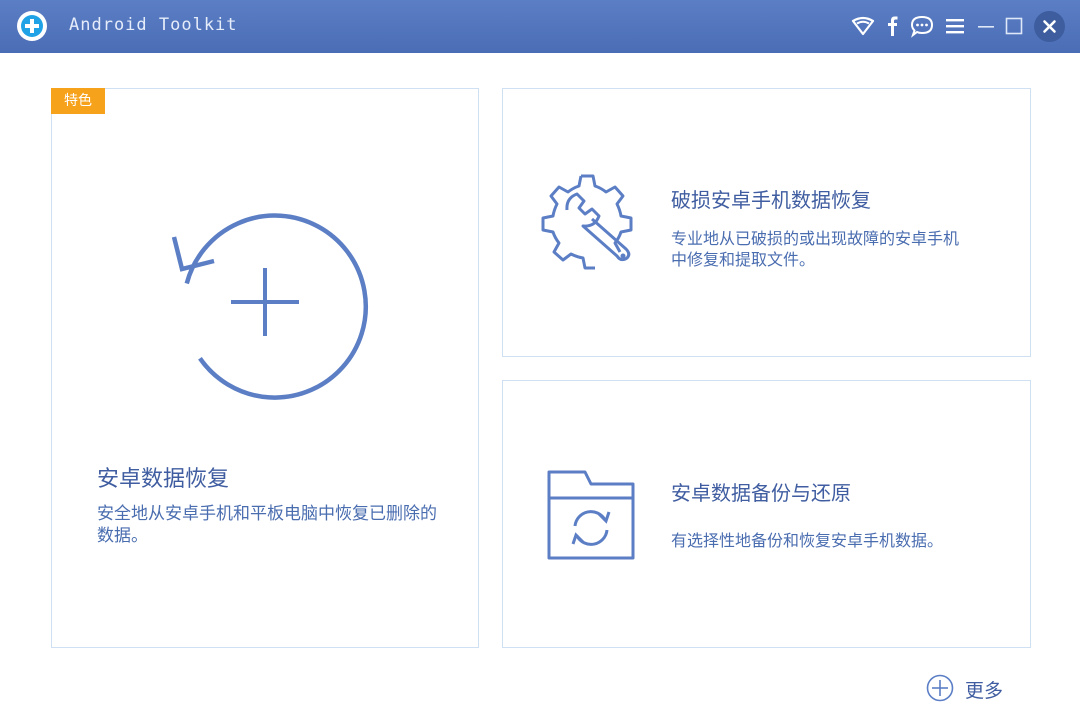  What do you see at coordinates (807, 540) in the screenshot?
I see `card-description: 有选择性地备份和恢复安卓手机数据。` at bounding box center [807, 540].